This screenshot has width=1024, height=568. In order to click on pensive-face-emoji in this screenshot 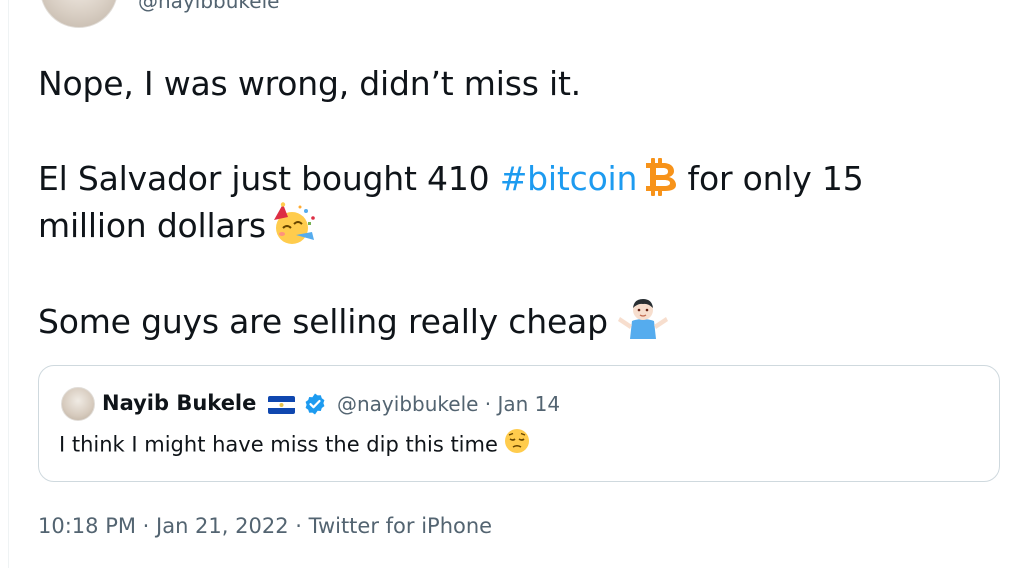, I will do `click(517, 443)`.